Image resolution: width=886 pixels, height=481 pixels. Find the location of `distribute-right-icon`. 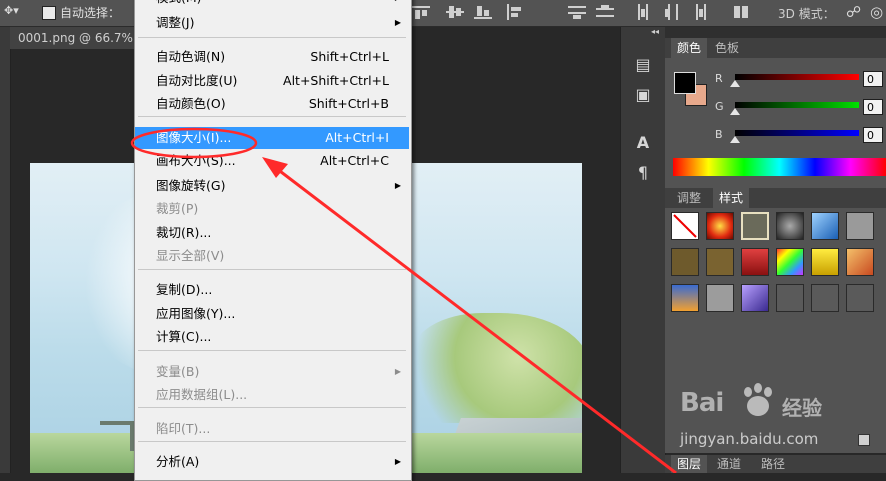

distribute-right-icon is located at coordinates (699, 12).